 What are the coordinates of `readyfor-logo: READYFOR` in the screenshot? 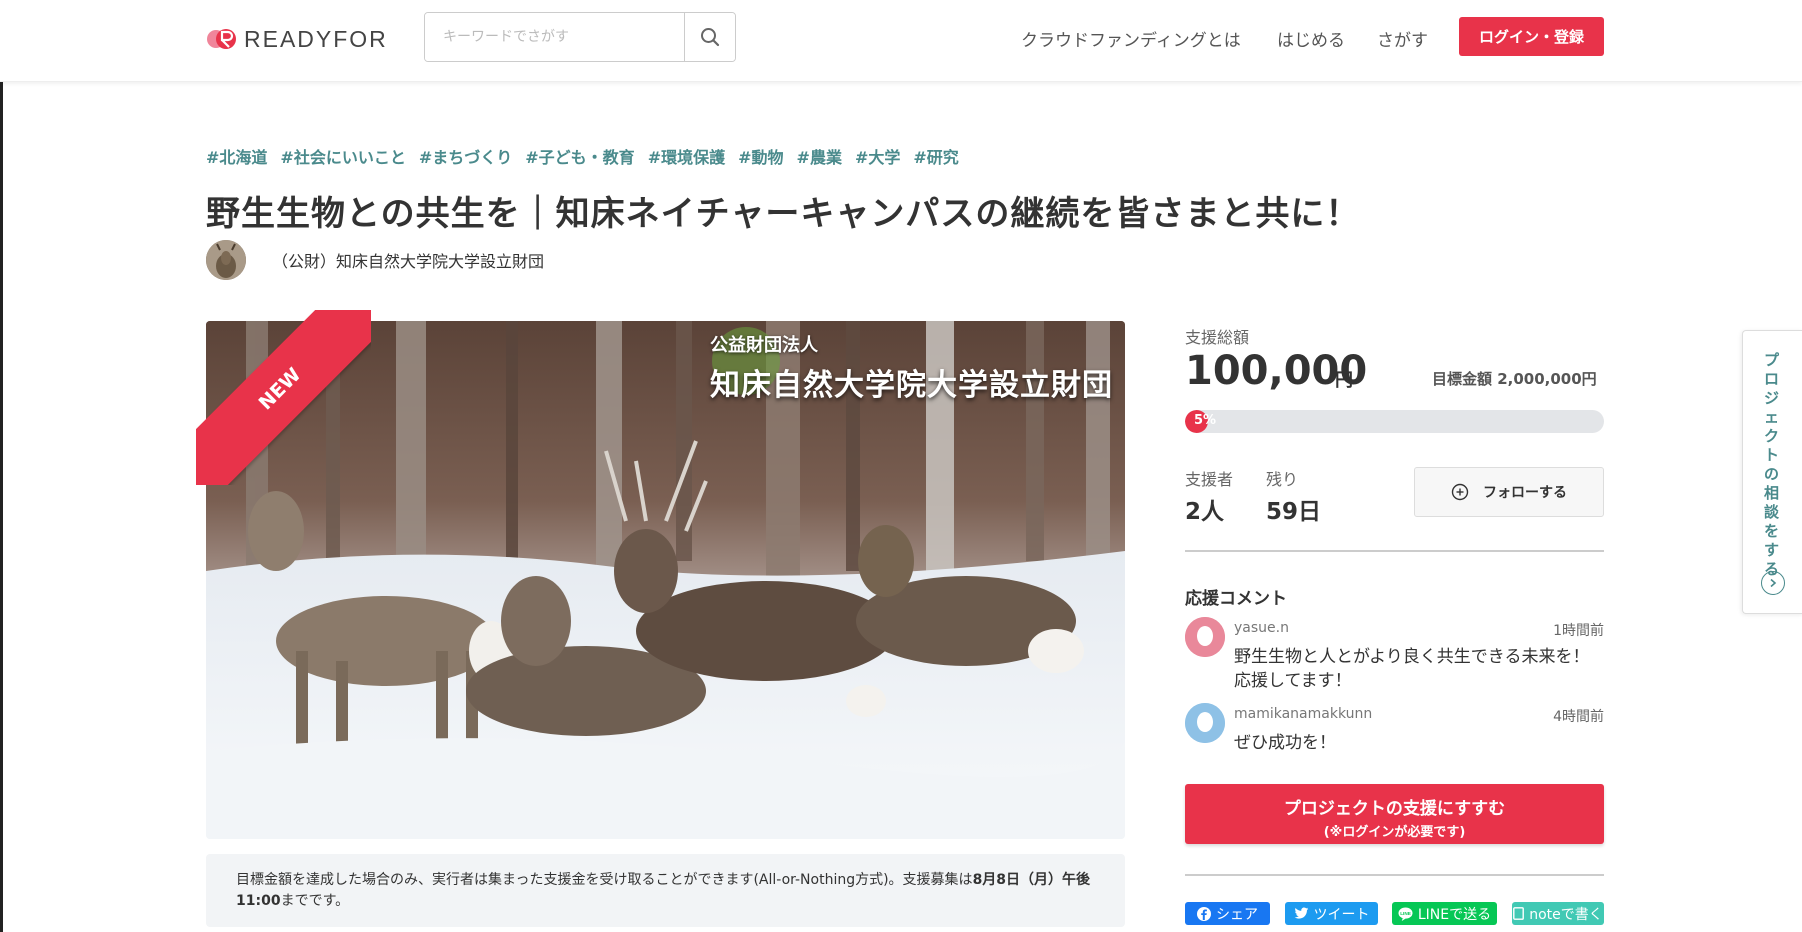 It's located at (297, 39).